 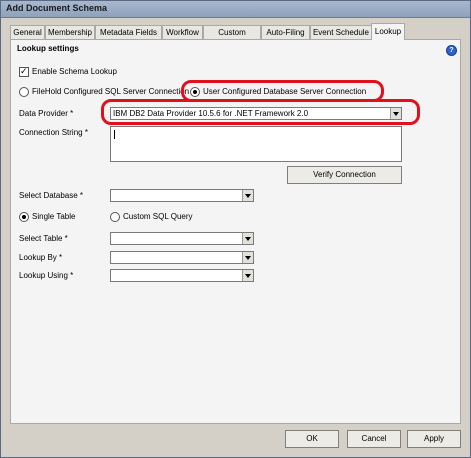 I want to click on window-title: Add Document Schema, so click(x=57, y=8).